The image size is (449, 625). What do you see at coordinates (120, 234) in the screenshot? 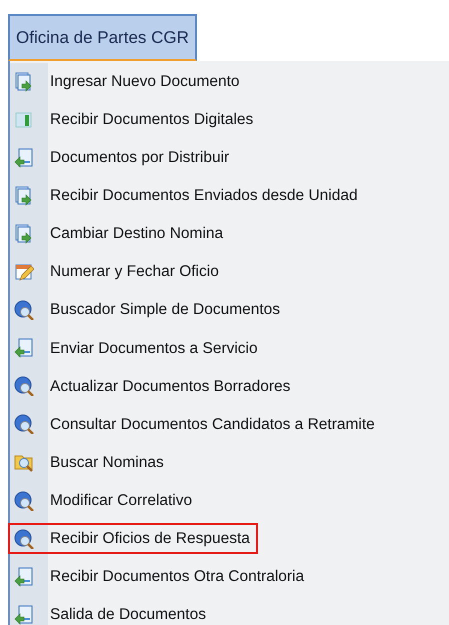
I see `menu-item: Cambiar Destino Nomina` at bounding box center [120, 234].